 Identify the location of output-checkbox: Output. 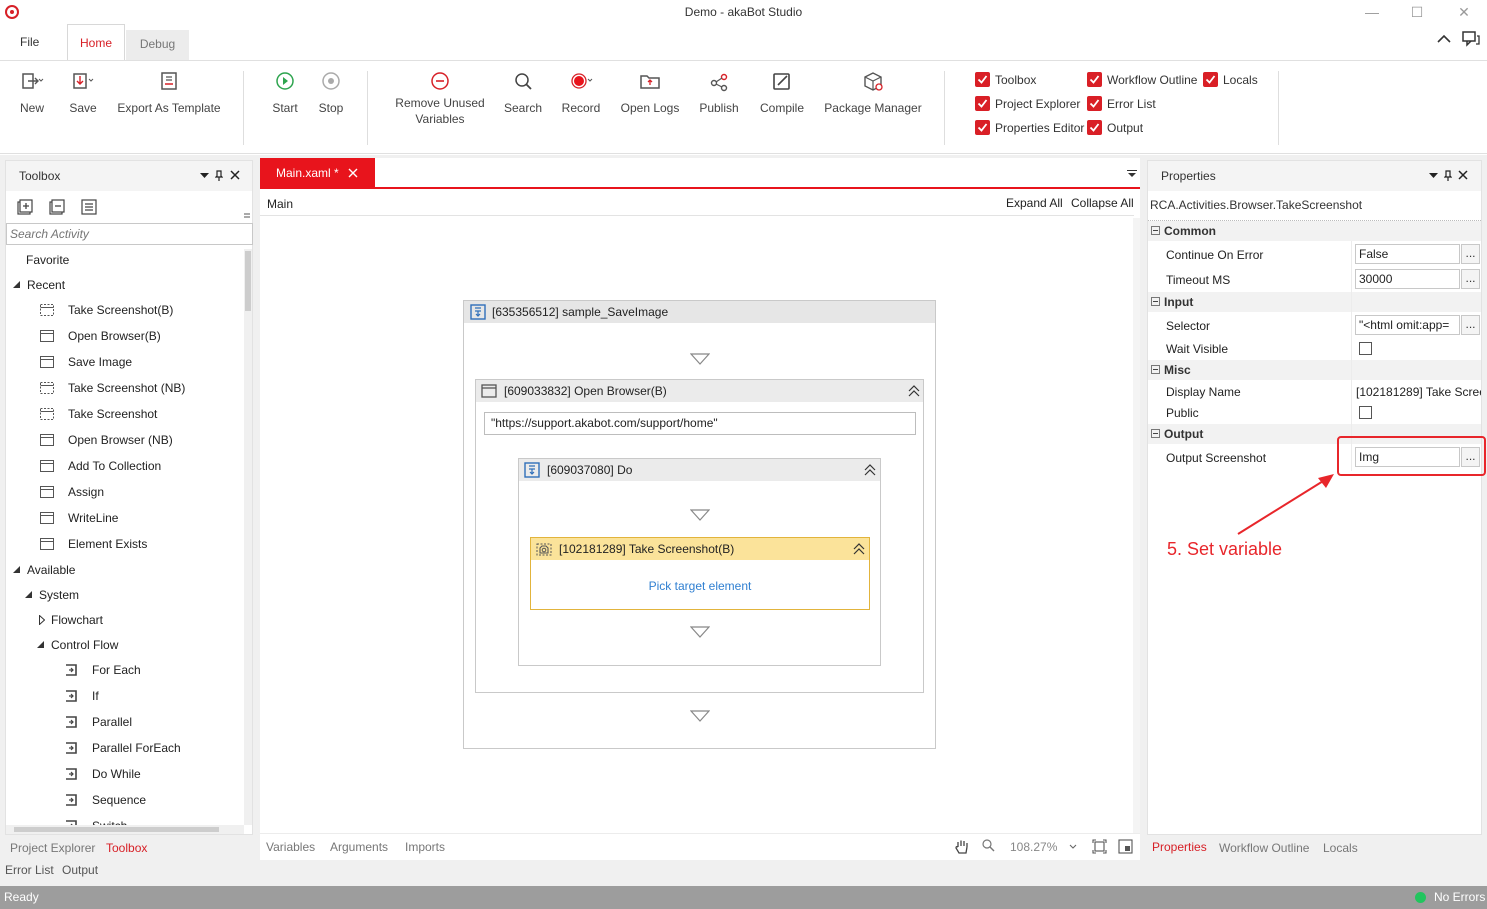
(1115, 128).